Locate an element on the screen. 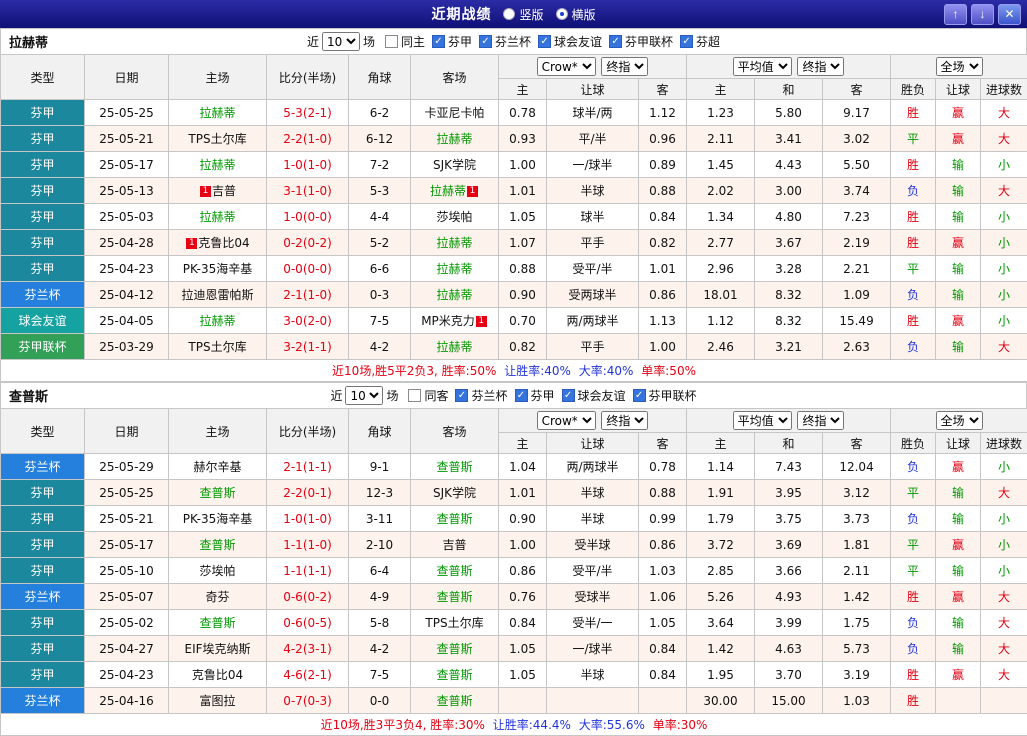 The image size is (1027, 736). handicap-away-odds-cell: 0.89 is located at coordinates (663, 165).